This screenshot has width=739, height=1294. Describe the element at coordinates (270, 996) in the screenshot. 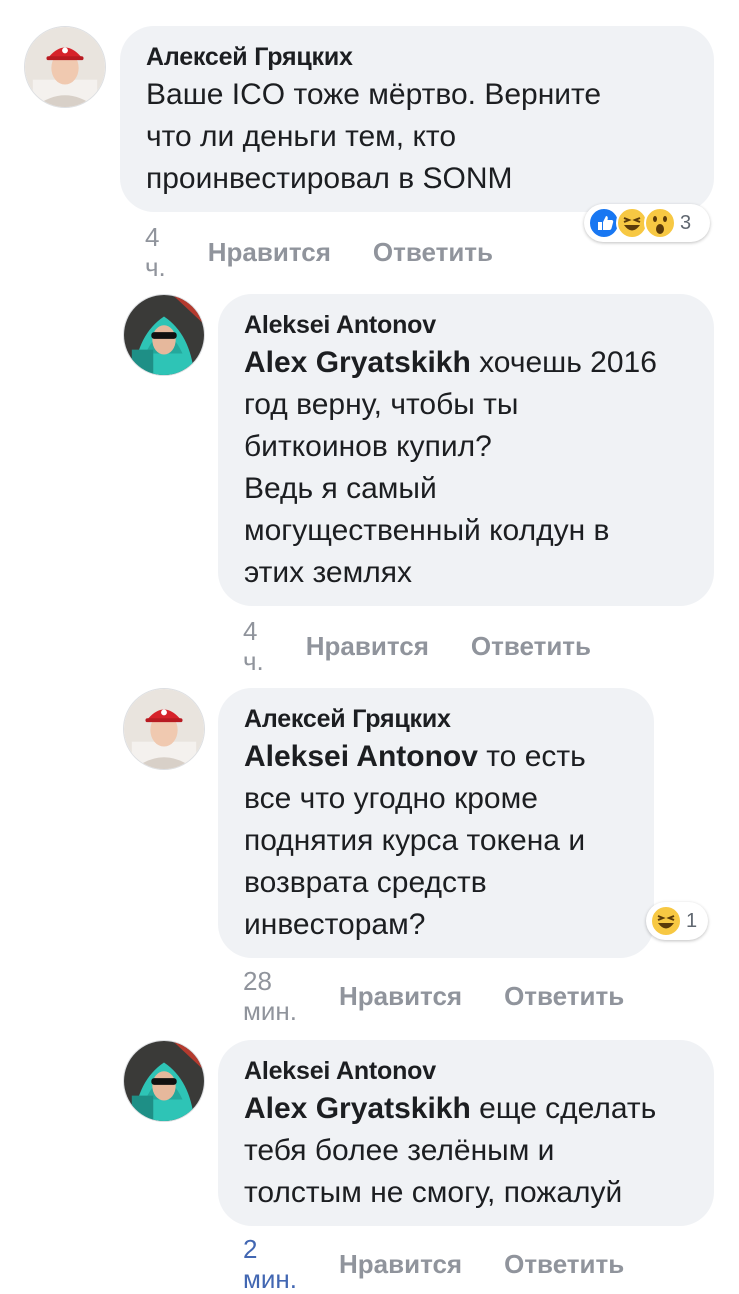

I see `comment-timestamp: 28 мин.` at that location.